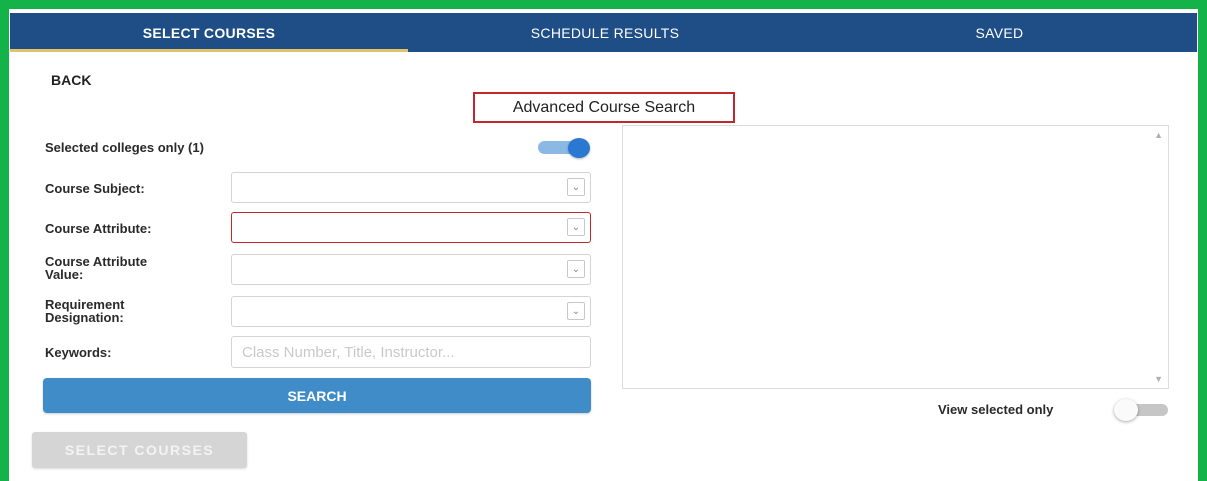 The height and width of the screenshot is (481, 1207). I want to click on course-subject-select: ⌄, so click(411, 187).